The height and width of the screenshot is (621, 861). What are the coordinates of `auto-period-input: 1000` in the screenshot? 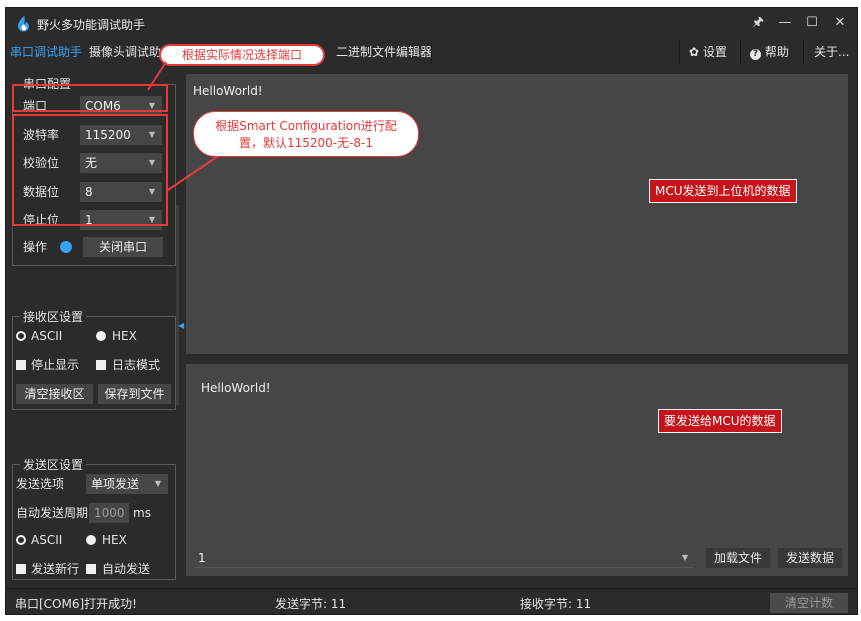 It's located at (109, 513).